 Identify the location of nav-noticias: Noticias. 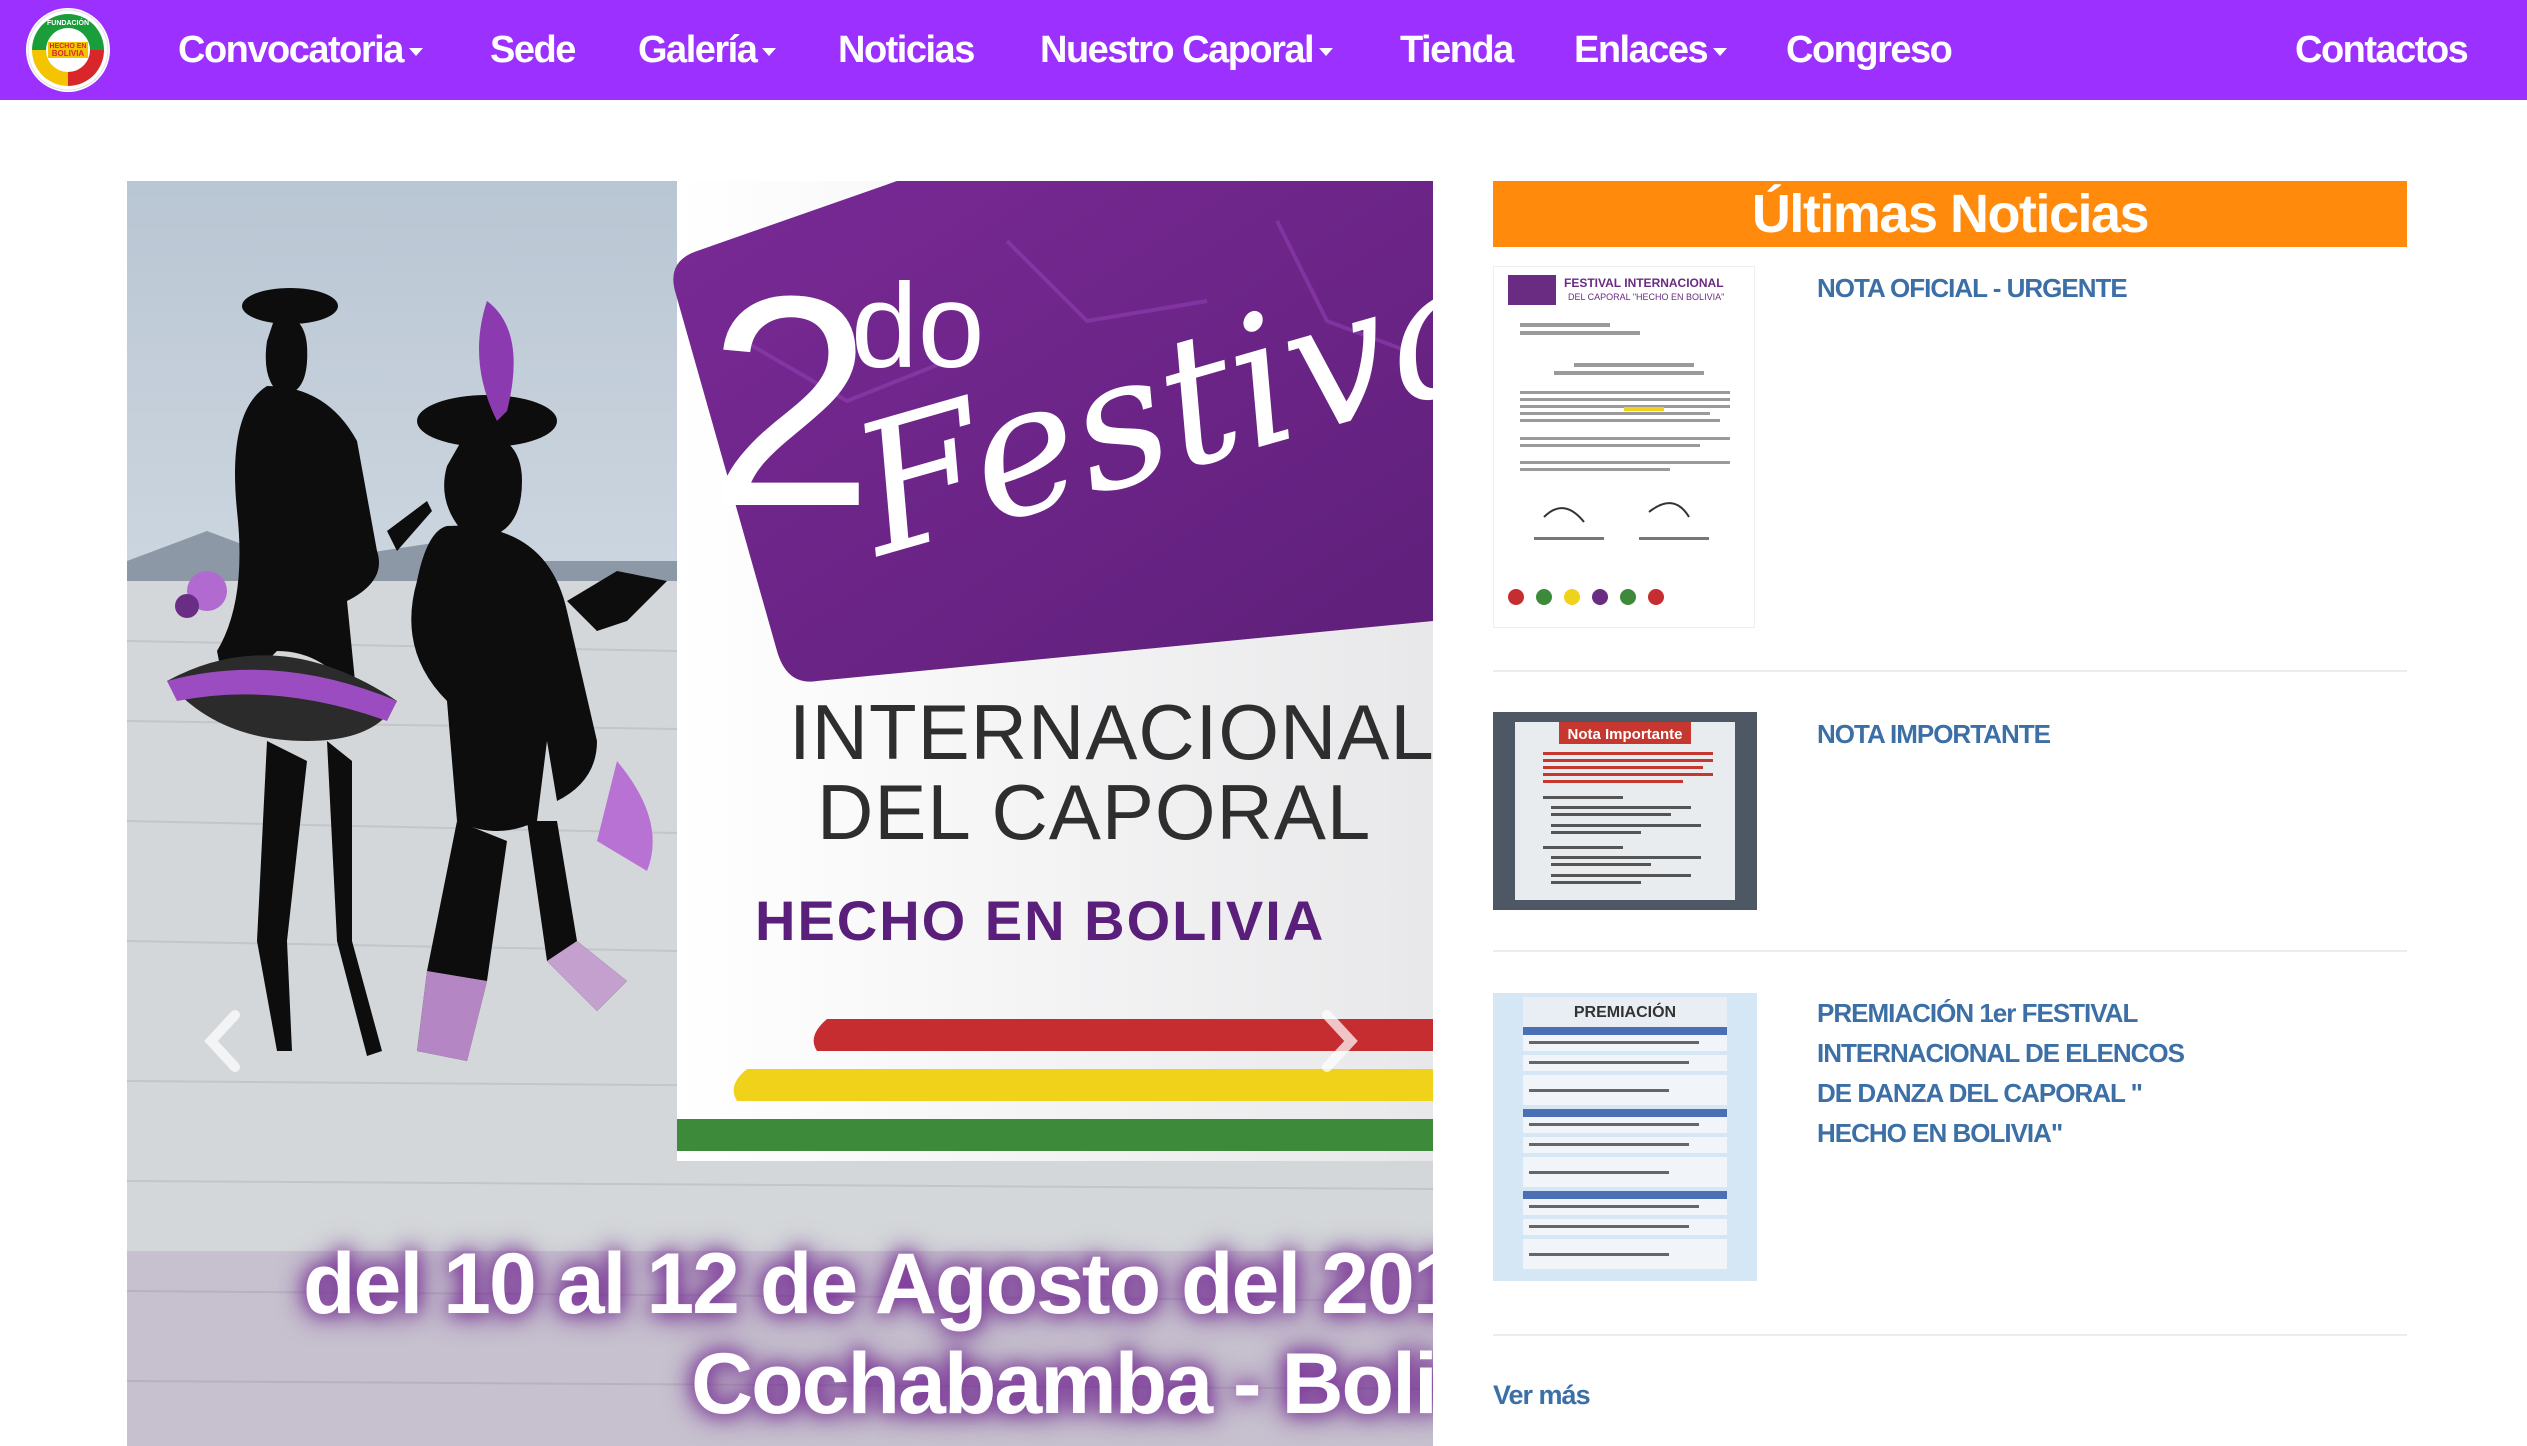
(906, 50).